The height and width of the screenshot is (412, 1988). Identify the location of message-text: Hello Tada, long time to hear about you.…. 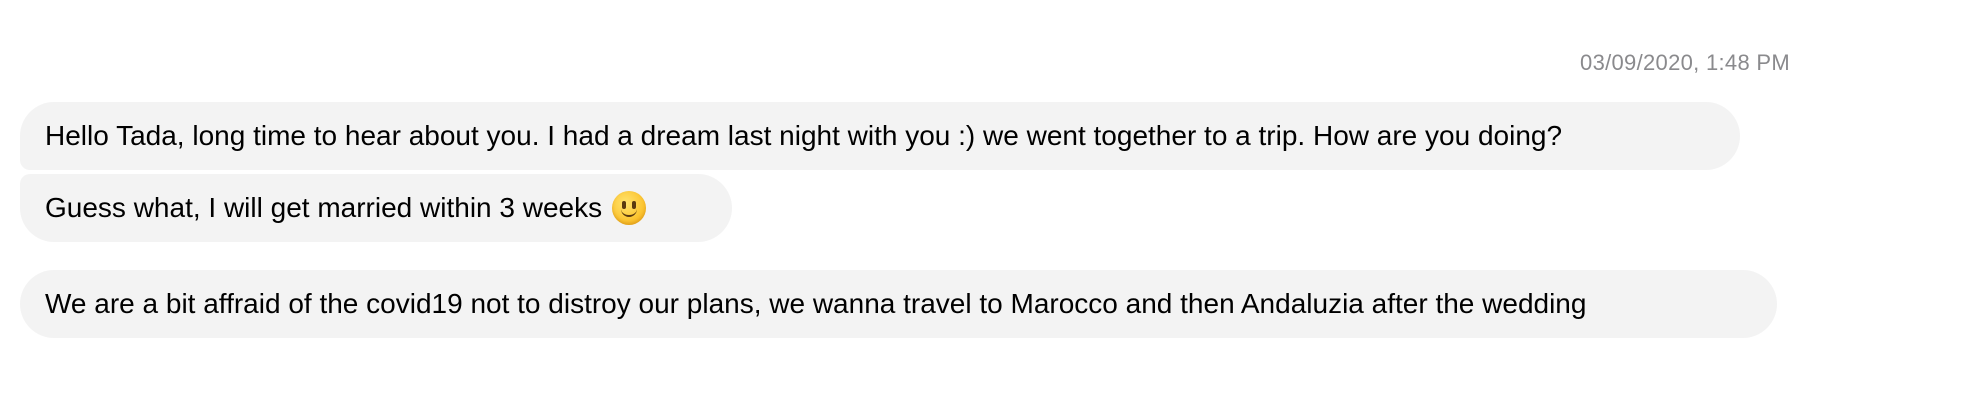
(804, 135).